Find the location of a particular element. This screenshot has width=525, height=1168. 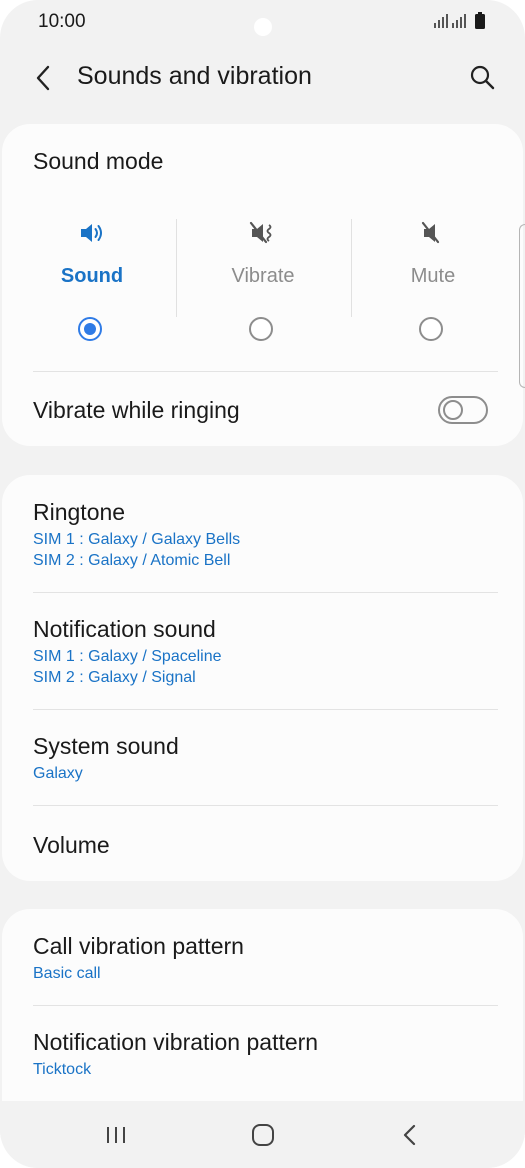

notification-sound-title: Notification sound is located at coordinates (124, 629).